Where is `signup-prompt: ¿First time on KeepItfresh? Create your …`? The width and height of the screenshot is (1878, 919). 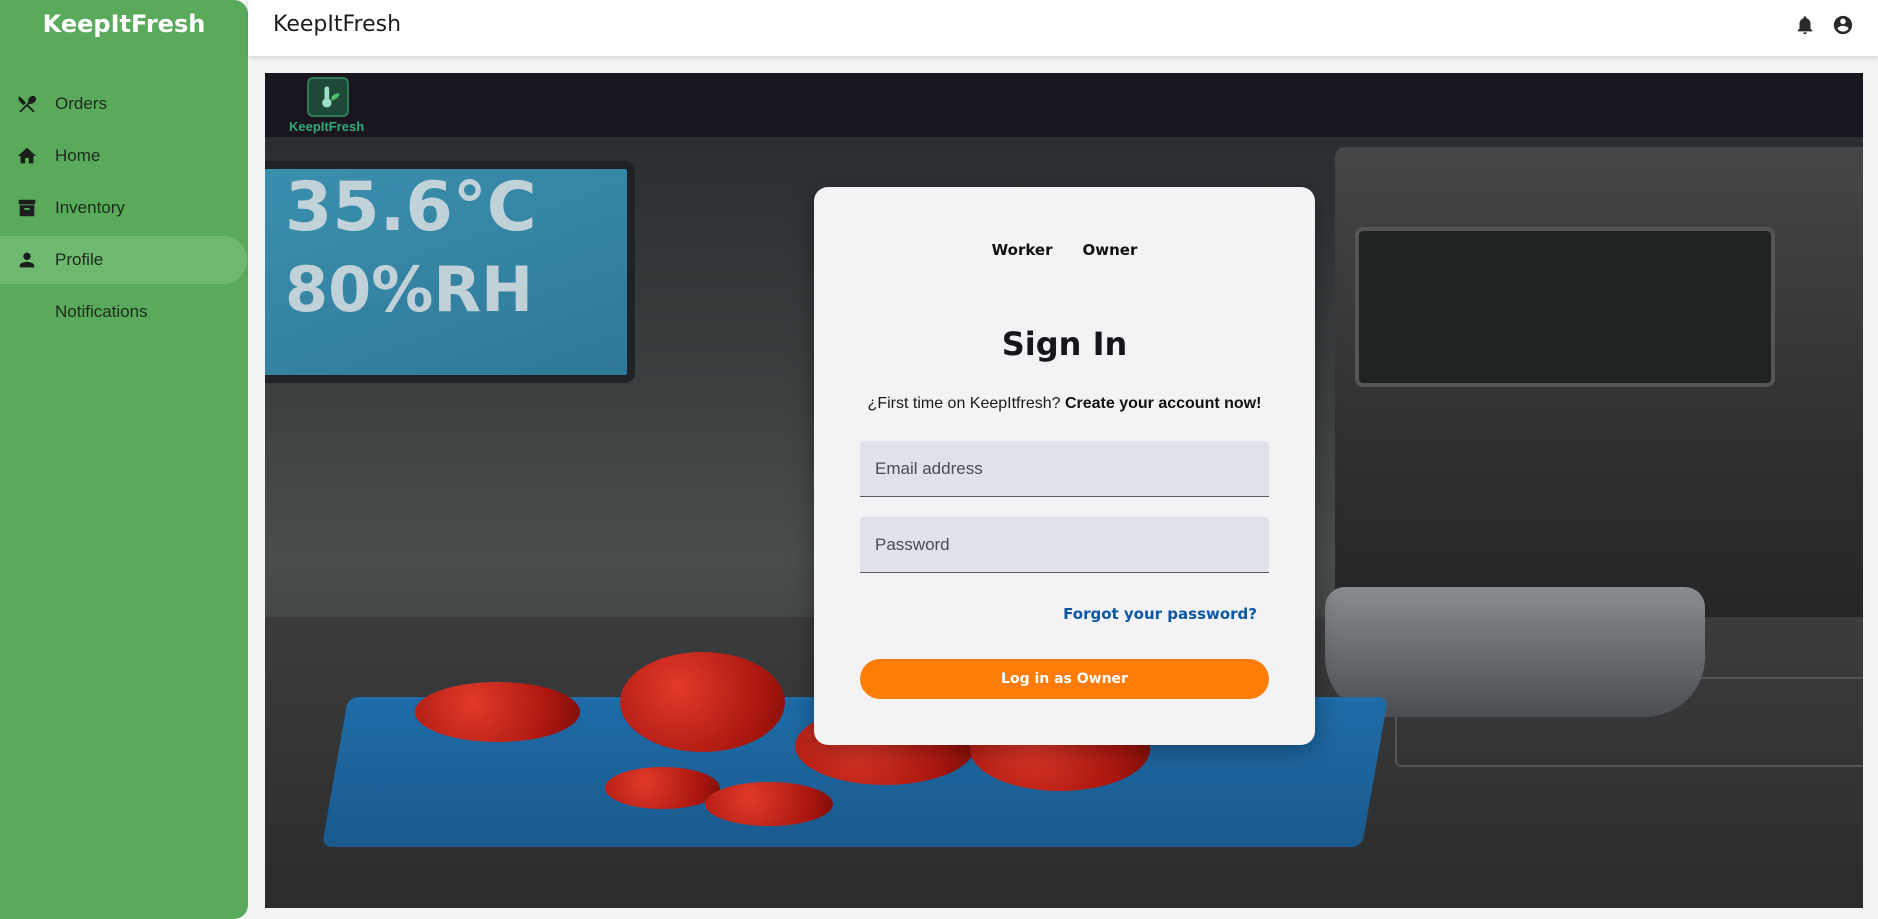
signup-prompt: ¿First time on KeepItfresh? Create your … is located at coordinates (1064, 404).